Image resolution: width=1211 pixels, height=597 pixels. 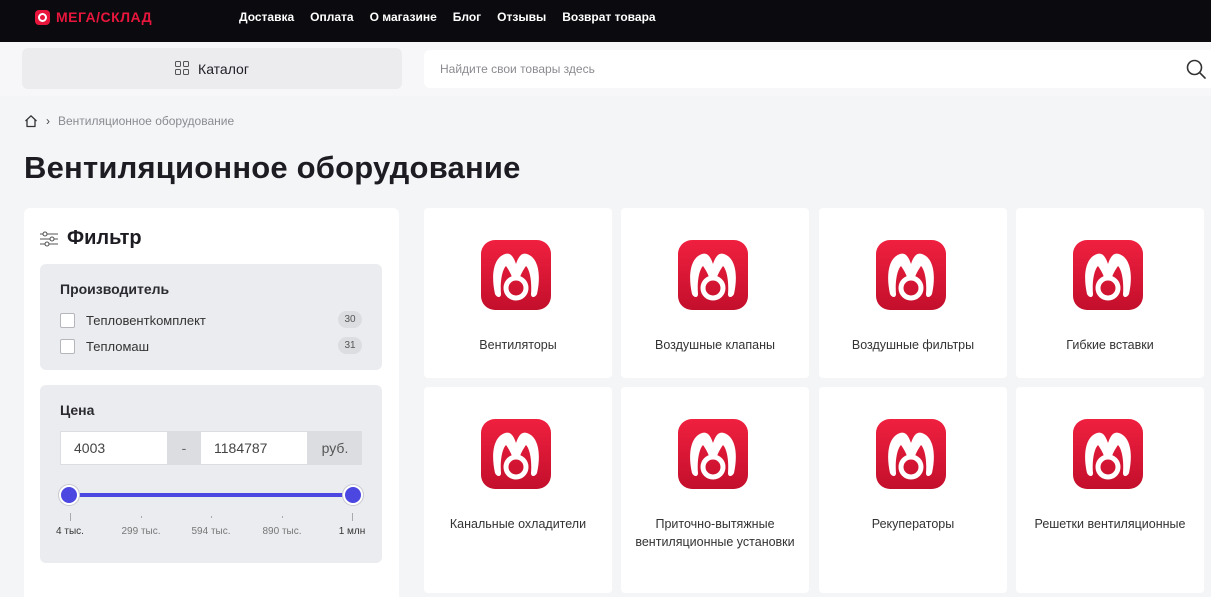 What do you see at coordinates (608, 17) in the screenshot?
I see `nav-link-returns: Возврат товара` at bounding box center [608, 17].